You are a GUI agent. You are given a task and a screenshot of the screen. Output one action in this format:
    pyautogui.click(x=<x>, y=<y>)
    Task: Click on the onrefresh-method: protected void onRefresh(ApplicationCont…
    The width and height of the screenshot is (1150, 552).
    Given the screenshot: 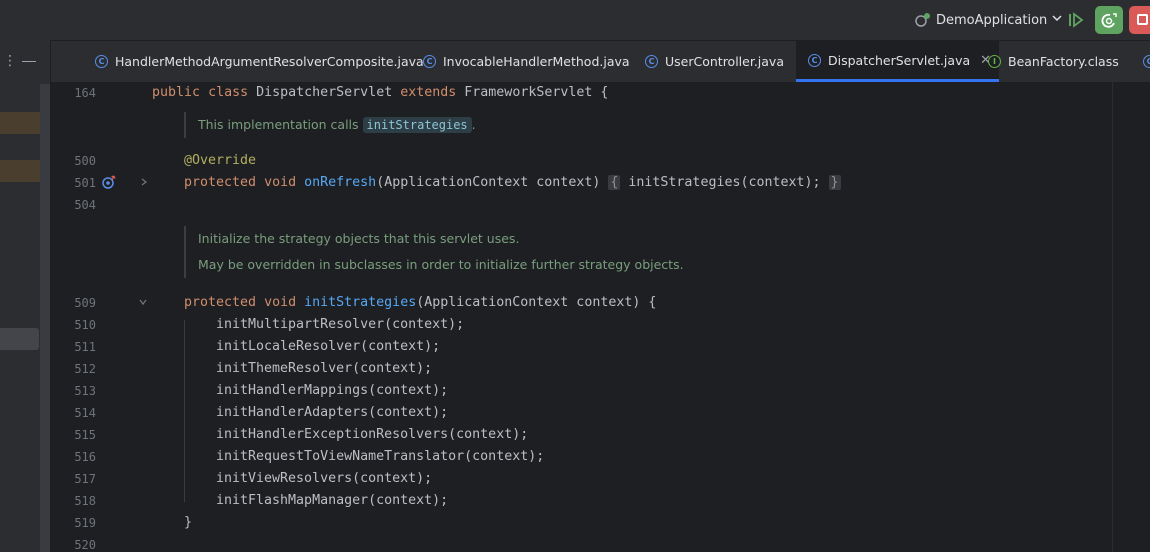 What is the action you would take?
    pyautogui.click(x=512, y=182)
    